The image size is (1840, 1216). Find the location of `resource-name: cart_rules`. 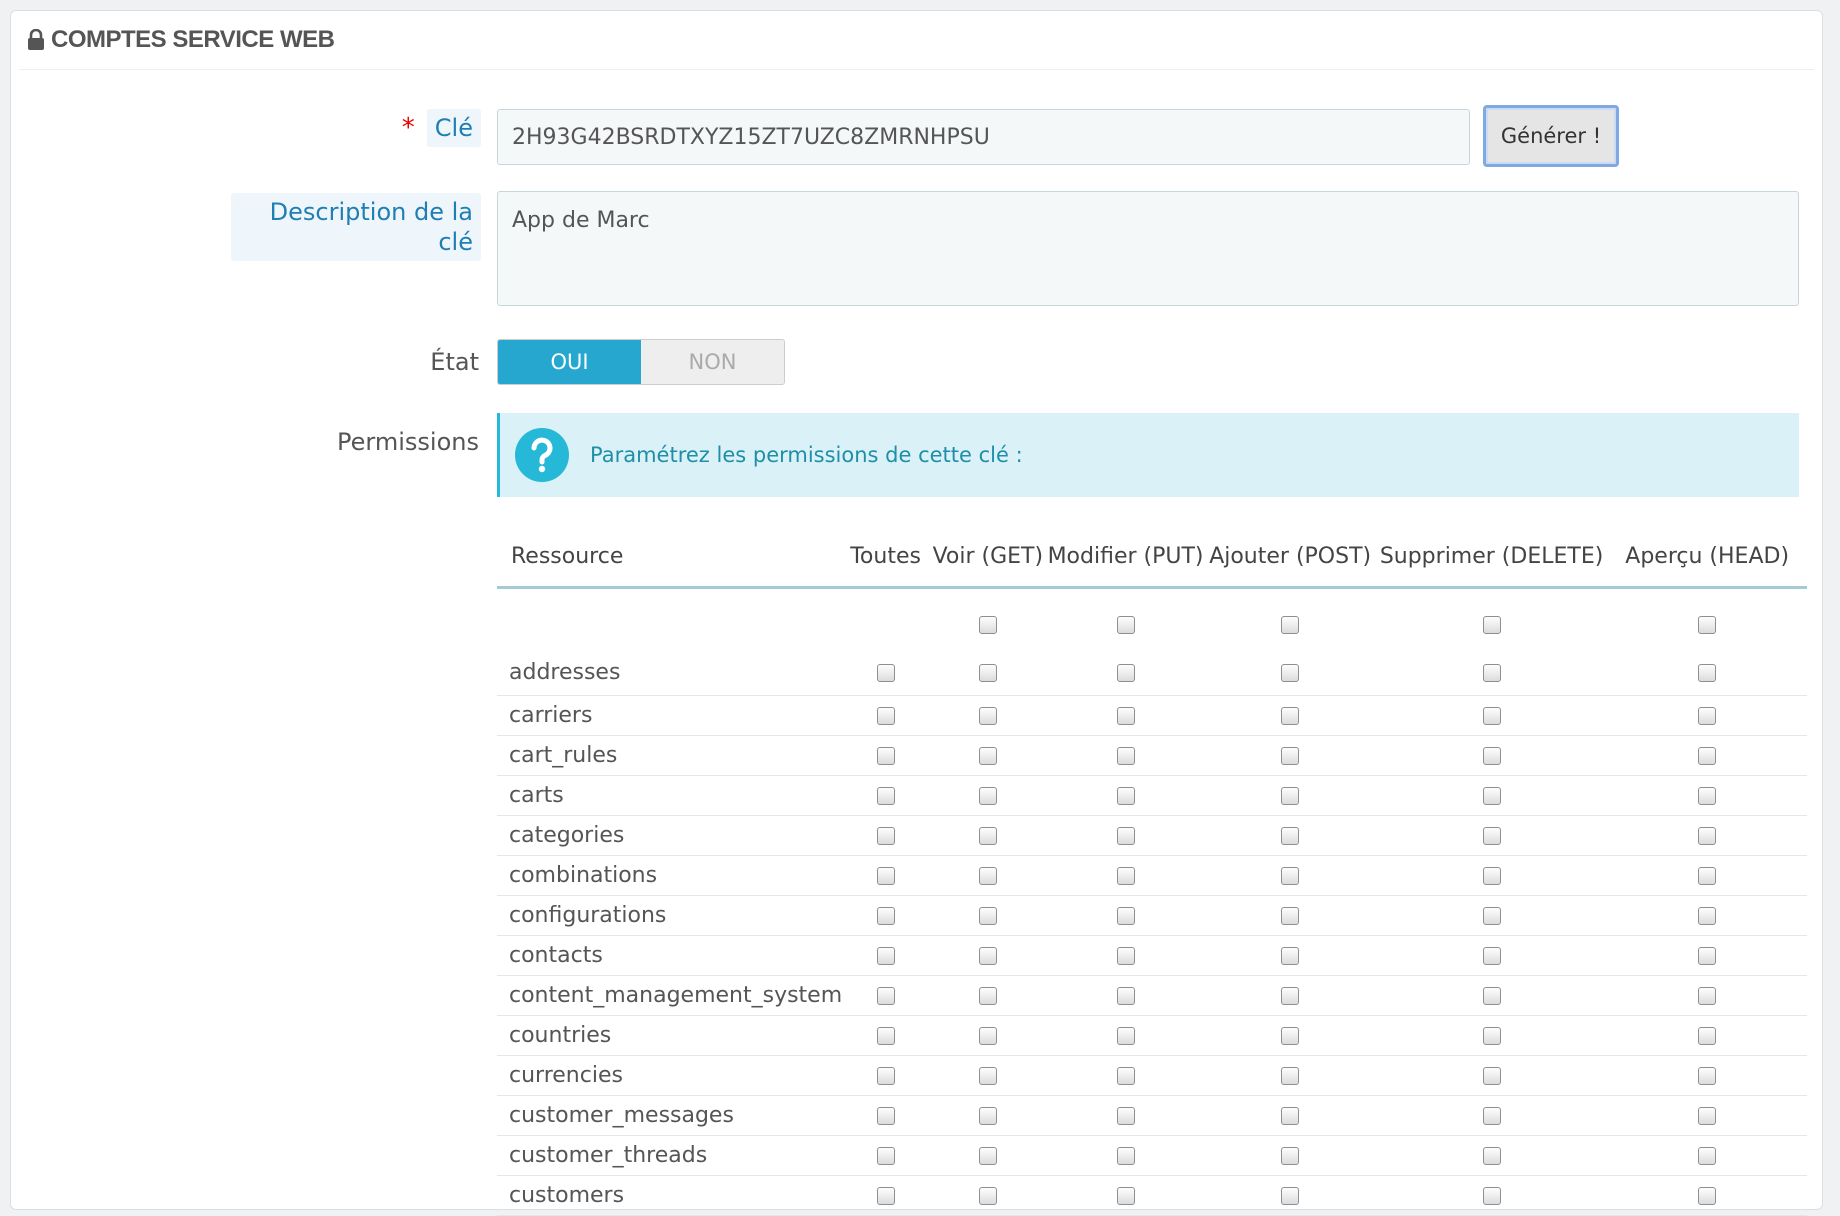

resource-name: cart_rules is located at coordinates (670, 755).